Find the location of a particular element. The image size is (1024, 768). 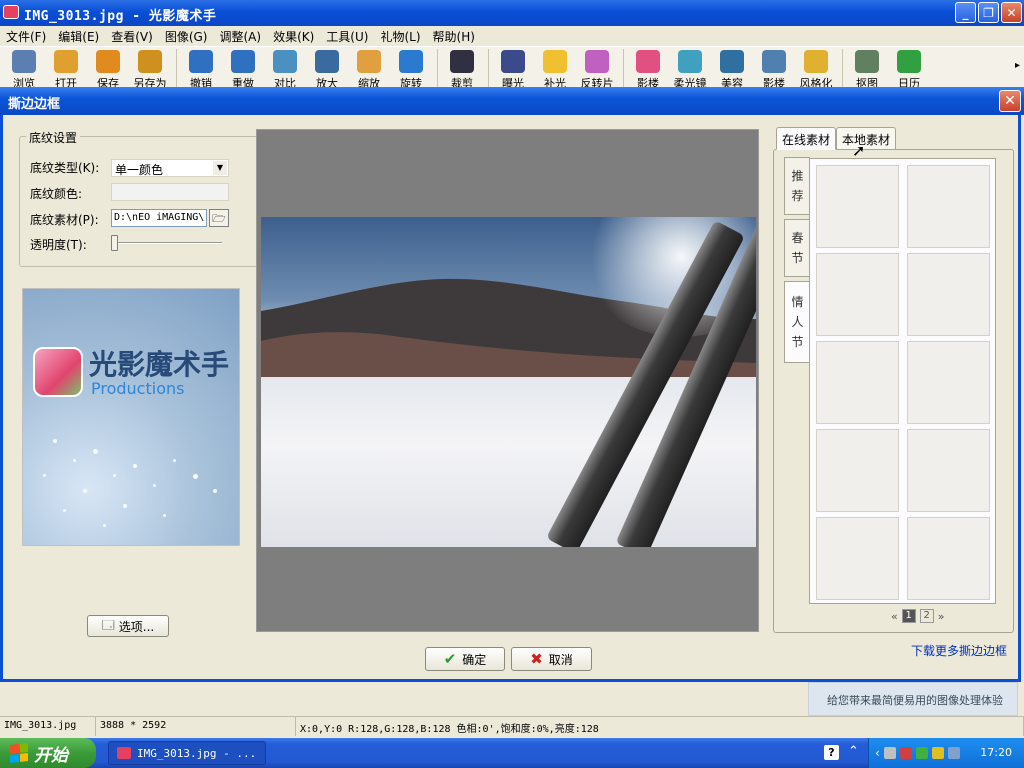

exposure-icon is located at coordinates (513, 61).